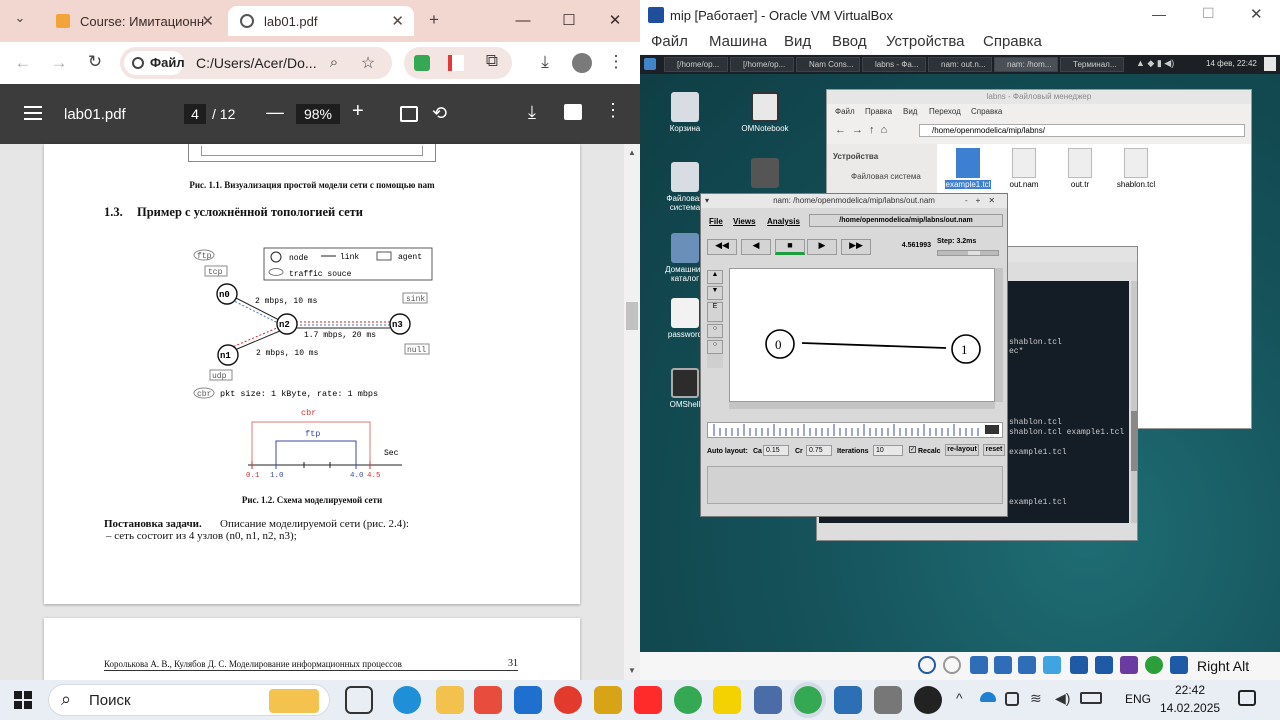 The image size is (1280, 720). What do you see at coordinates (195, 114) in the screenshot?
I see `page-input: 4` at bounding box center [195, 114].